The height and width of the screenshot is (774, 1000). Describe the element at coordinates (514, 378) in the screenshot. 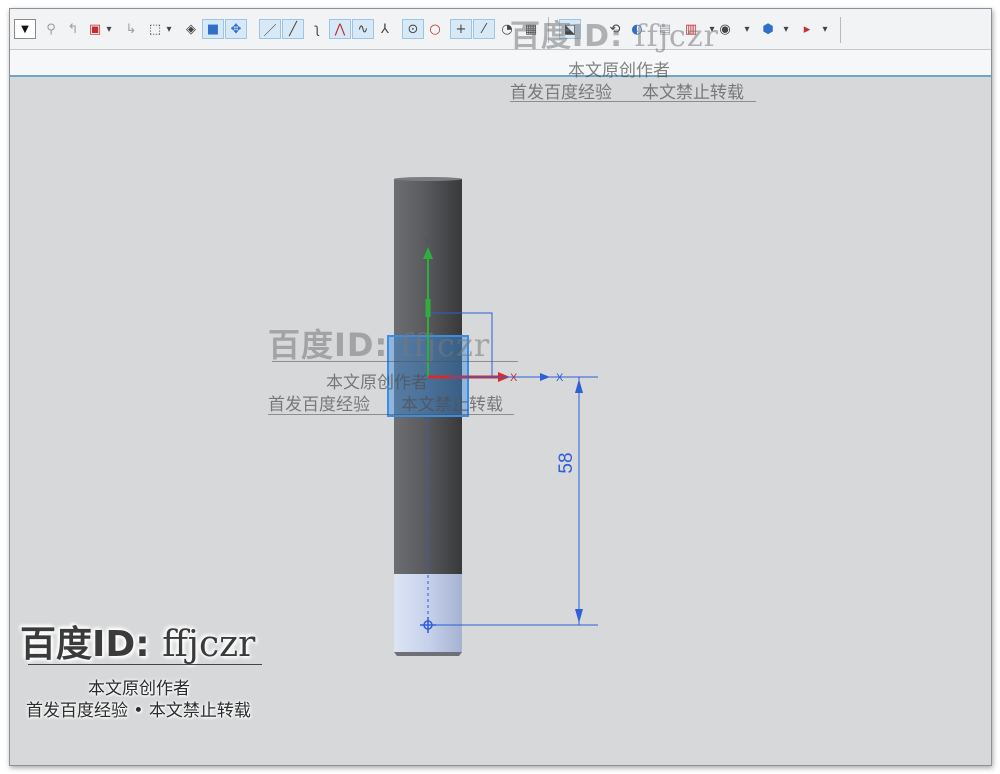

I see `x-axis-label: X` at that location.